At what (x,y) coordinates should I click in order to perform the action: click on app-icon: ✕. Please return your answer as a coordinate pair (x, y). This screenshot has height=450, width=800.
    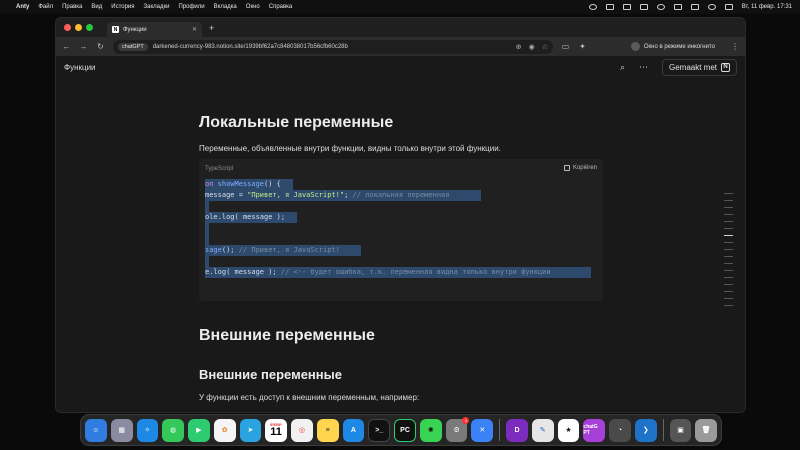
    Looking at the image, I should click on (482, 430).